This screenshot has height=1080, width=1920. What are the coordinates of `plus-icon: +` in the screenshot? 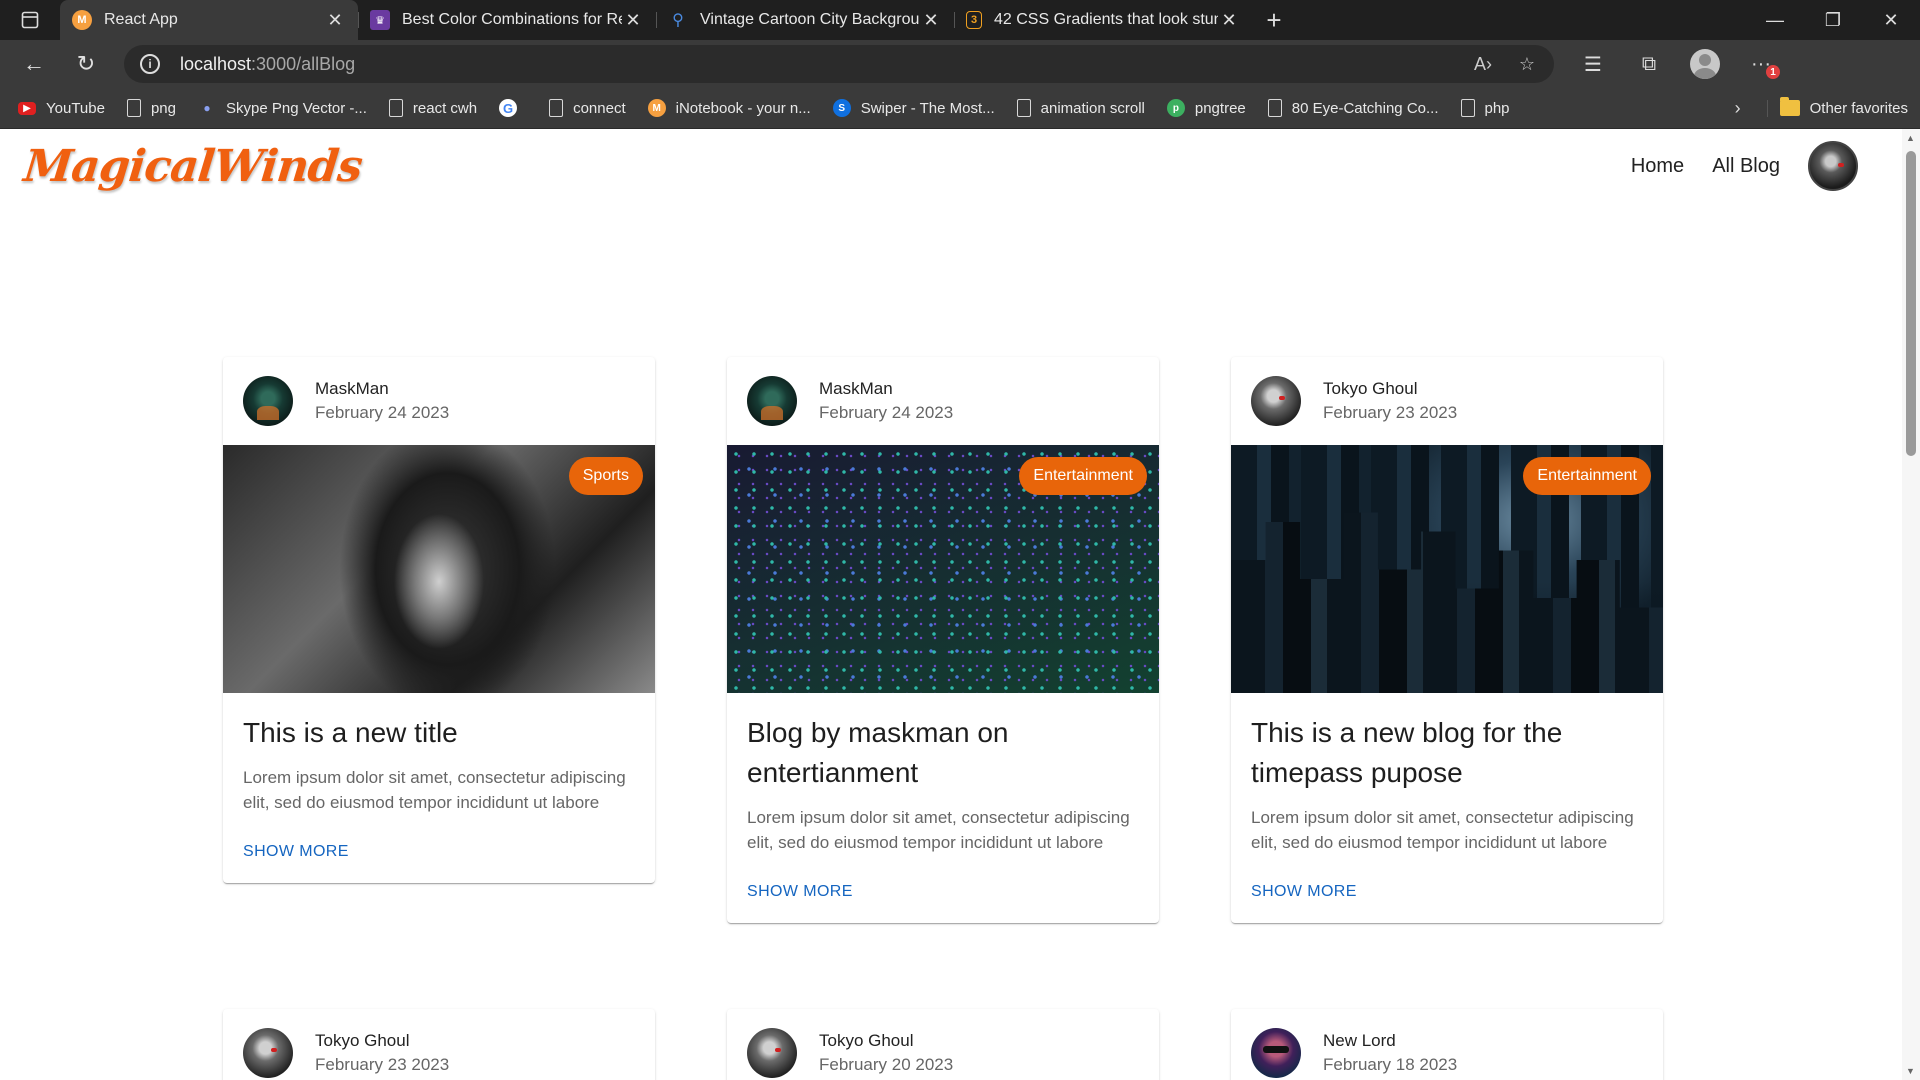 It's located at (1274, 19).